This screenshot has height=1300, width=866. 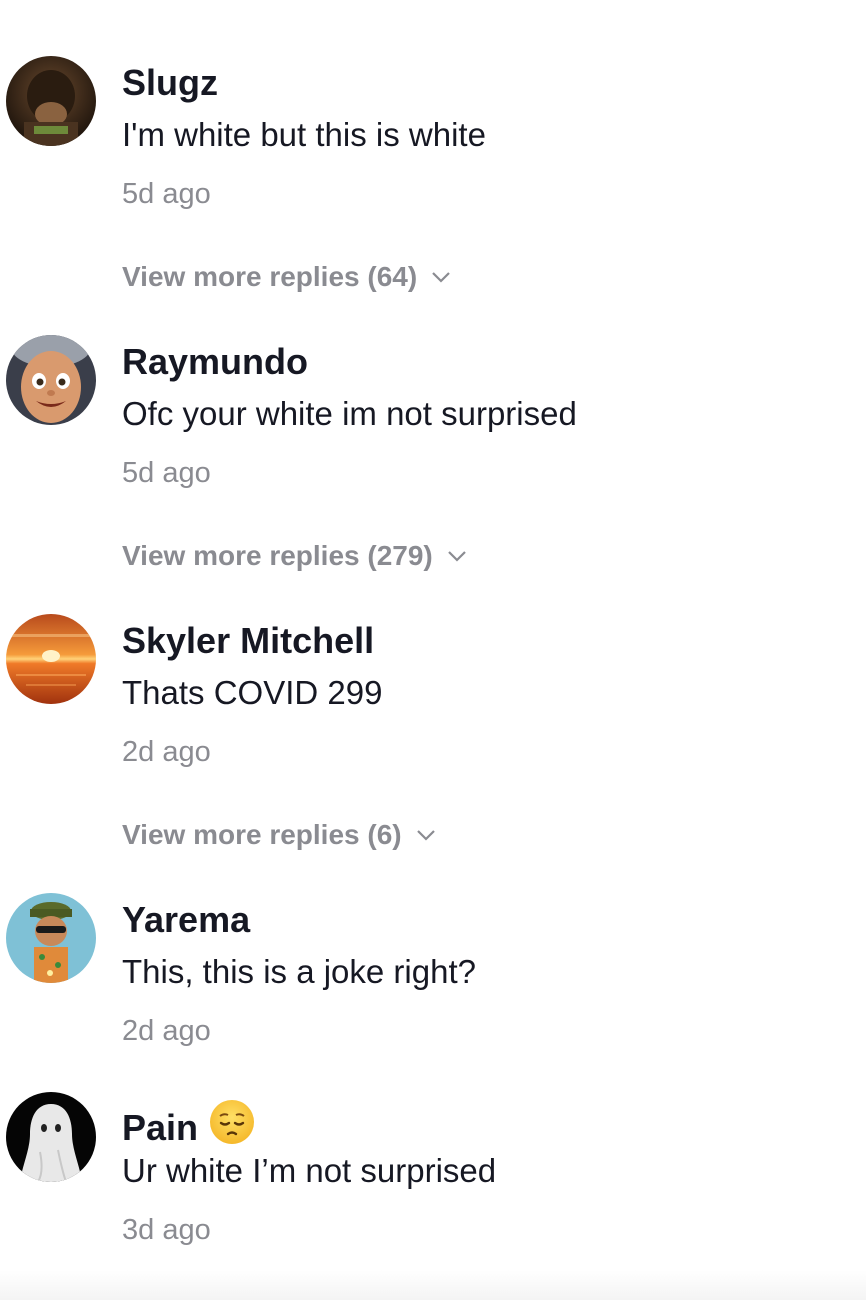 I want to click on ghost-avatar, so click(x=51, y=1137).